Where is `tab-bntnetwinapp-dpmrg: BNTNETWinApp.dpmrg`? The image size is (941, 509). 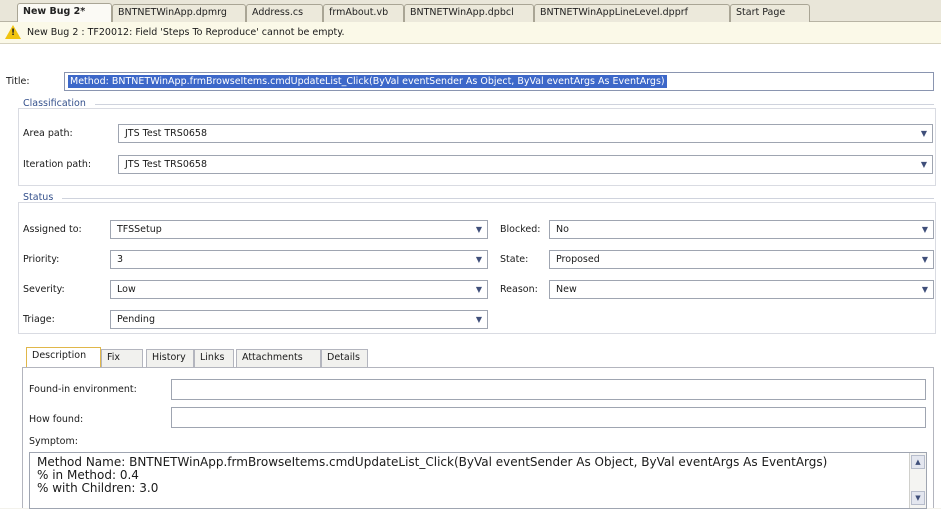
tab-bntnetwinapp-dpmrg: BNTNETWinApp.dpmrg is located at coordinates (179, 13).